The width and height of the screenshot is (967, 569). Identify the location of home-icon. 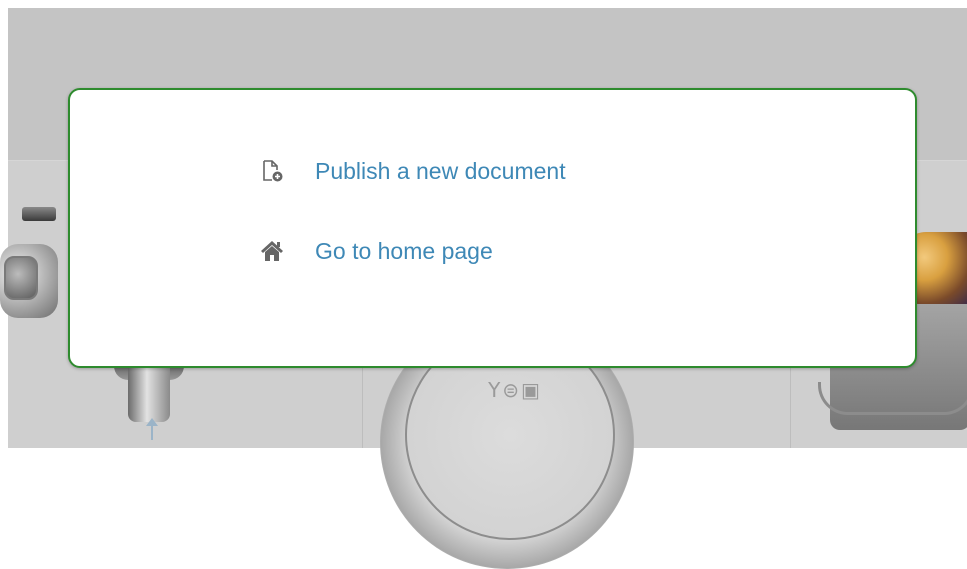
(272, 251).